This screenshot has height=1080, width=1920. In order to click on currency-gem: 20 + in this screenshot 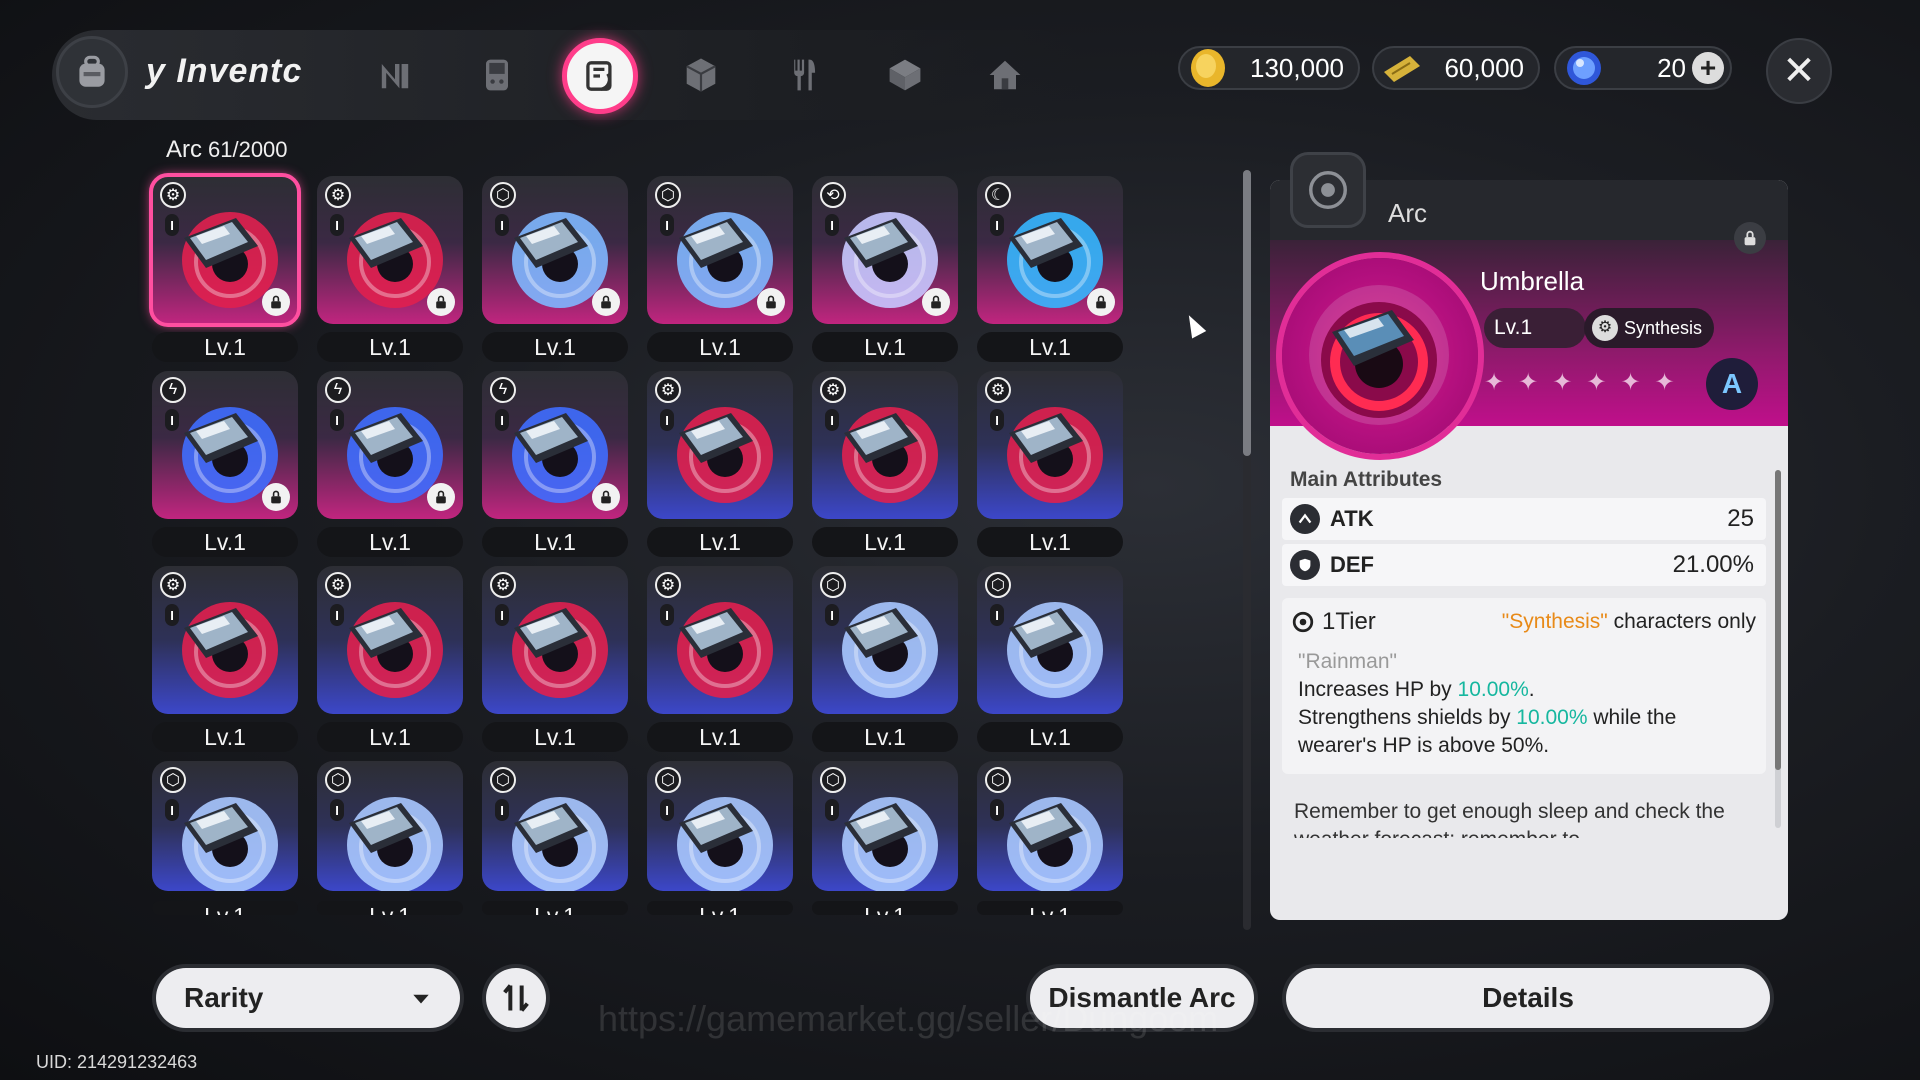, I will do `click(1643, 68)`.